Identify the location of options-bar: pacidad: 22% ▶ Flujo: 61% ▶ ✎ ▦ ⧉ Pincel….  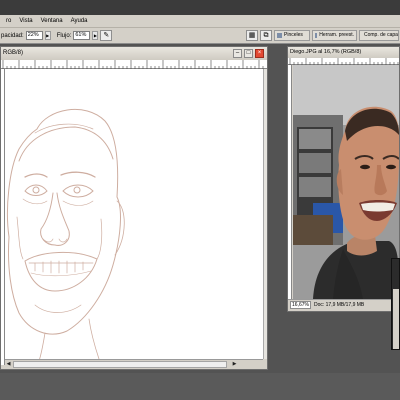
(200, 36).